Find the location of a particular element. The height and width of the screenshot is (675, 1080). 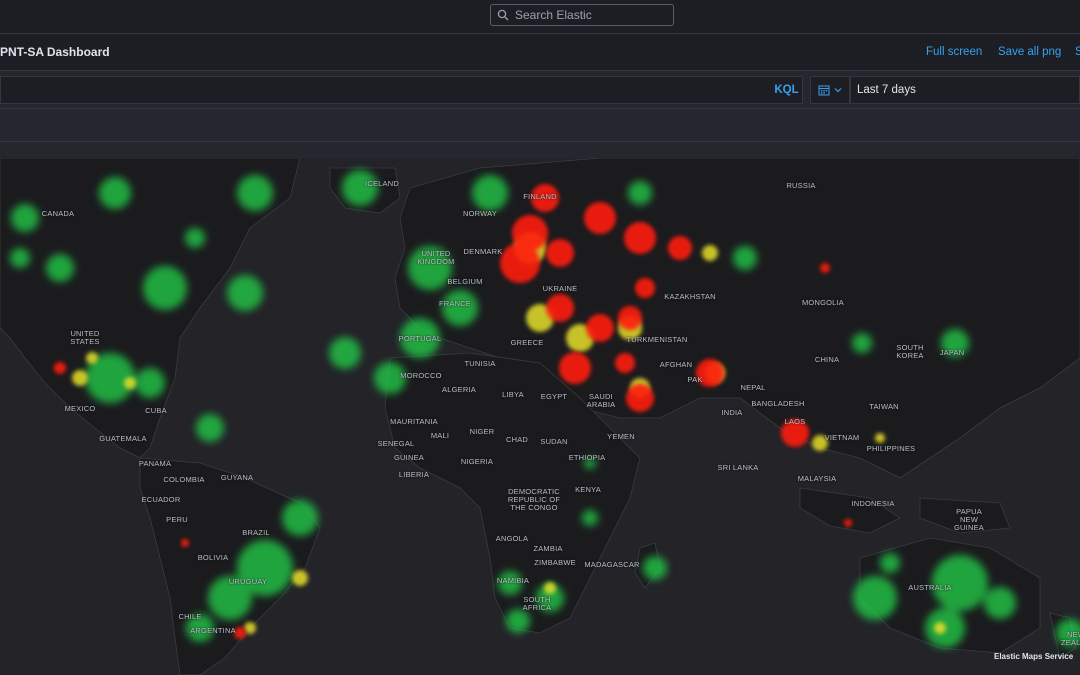

country-label: ARGENTINA is located at coordinates (213, 630).